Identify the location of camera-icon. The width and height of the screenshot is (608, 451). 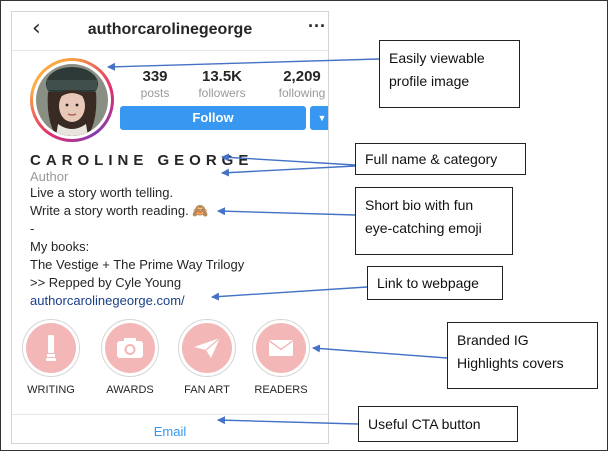
(130, 348).